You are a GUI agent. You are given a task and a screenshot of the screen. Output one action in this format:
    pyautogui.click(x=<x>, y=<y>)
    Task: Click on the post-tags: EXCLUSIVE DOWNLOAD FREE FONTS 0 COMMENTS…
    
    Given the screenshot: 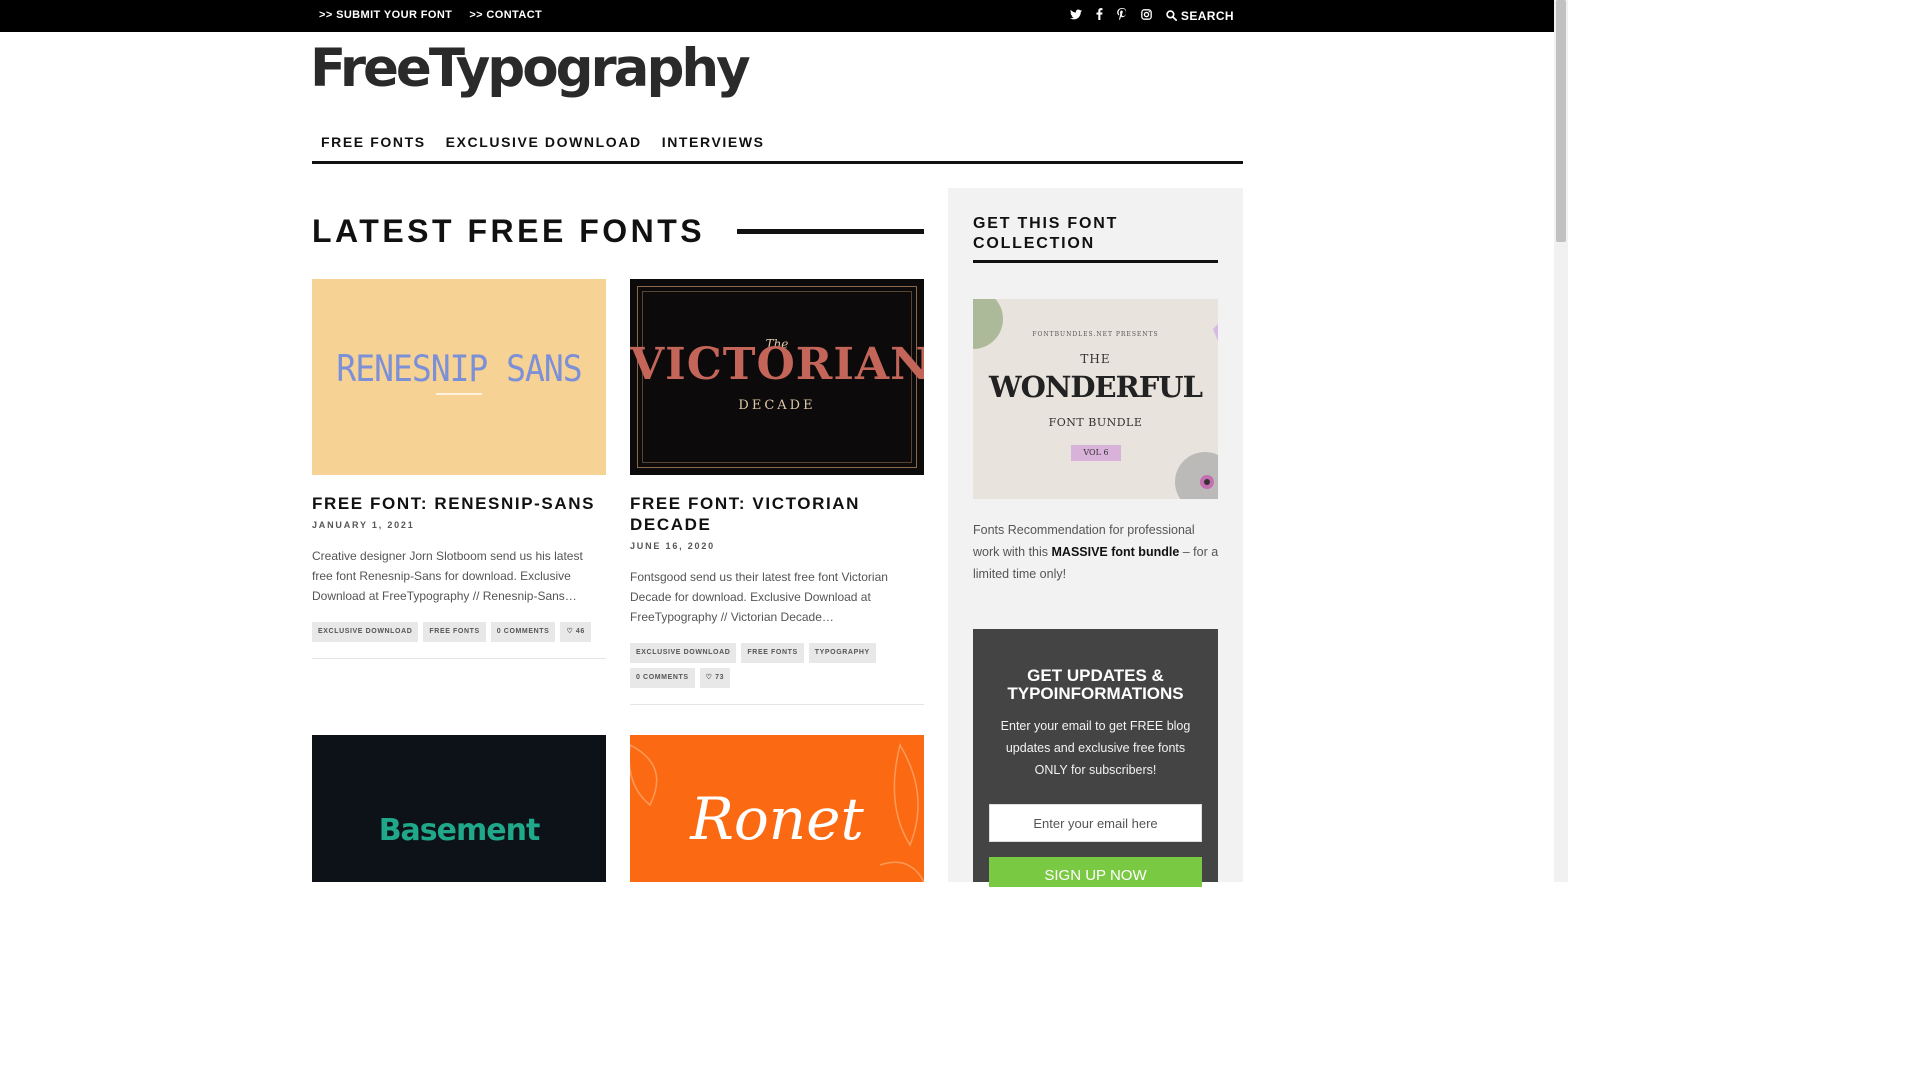 What is the action you would take?
    pyautogui.click(x=459, y=632)
    